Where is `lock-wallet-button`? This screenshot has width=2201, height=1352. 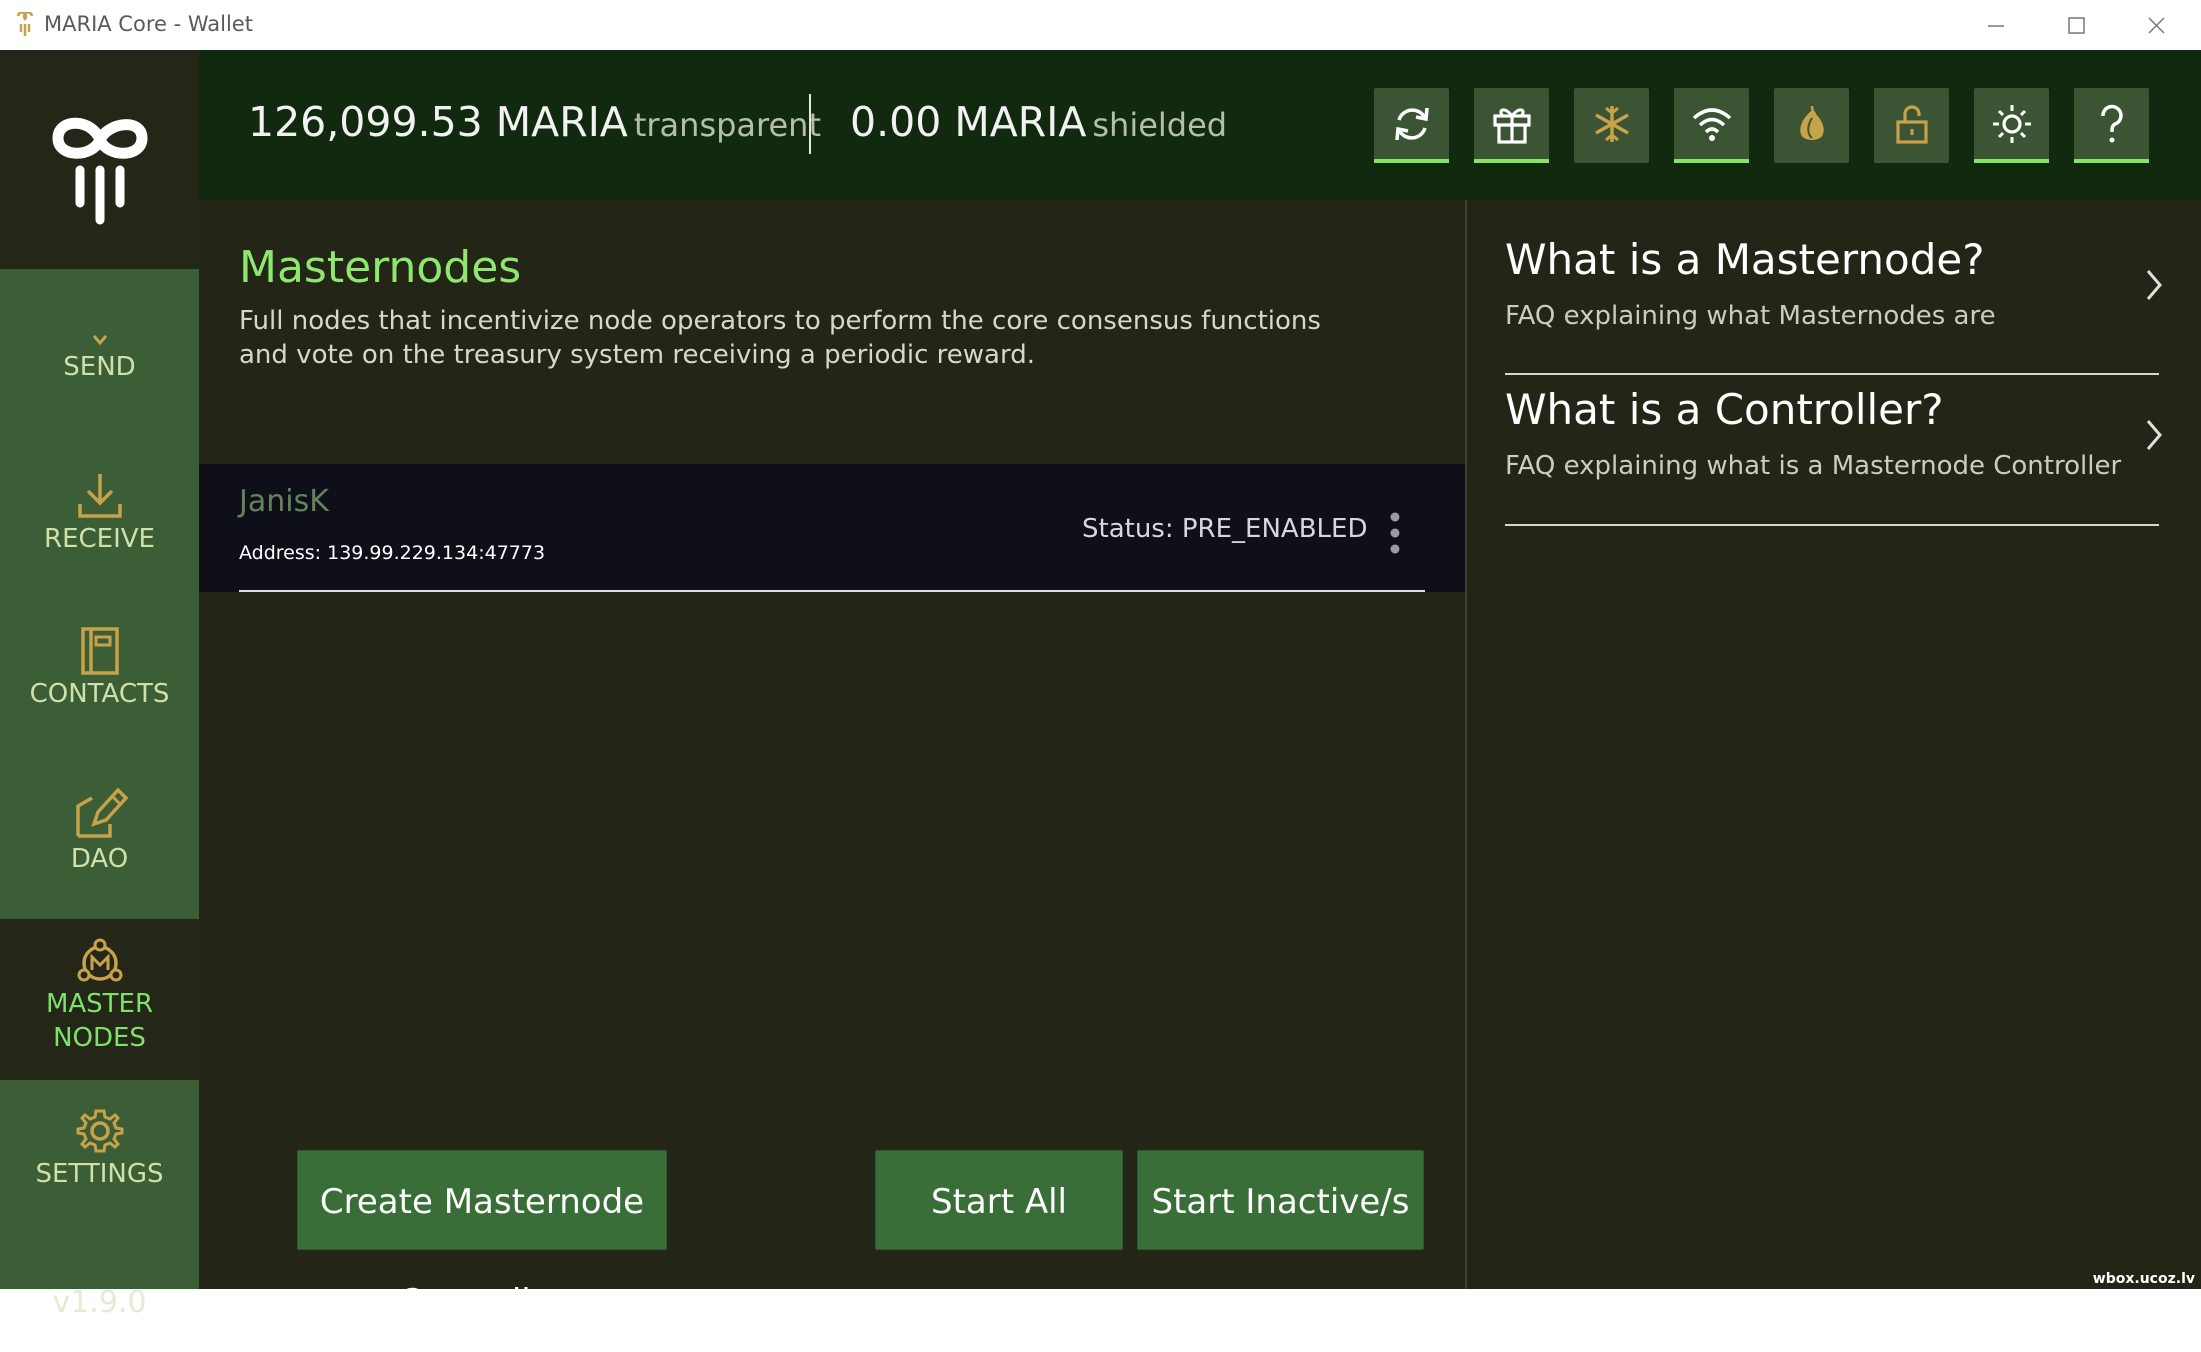
lock-wallet-button is located at coordinates (1911, 125).